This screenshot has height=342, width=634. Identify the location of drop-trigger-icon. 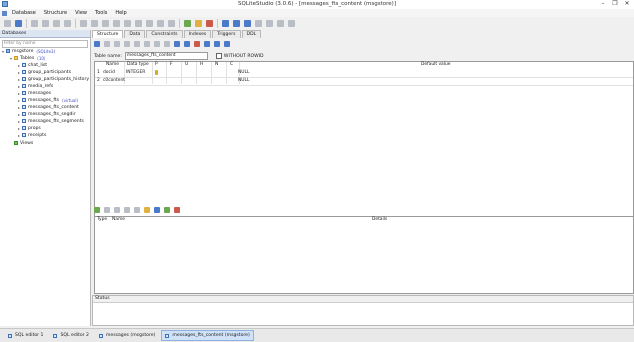
(171, 23).